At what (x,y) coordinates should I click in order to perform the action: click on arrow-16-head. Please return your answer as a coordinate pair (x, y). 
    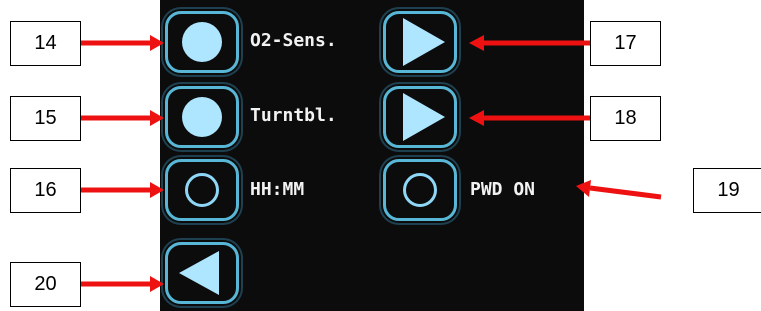
    Looking at the image, I should click on (157, 190).